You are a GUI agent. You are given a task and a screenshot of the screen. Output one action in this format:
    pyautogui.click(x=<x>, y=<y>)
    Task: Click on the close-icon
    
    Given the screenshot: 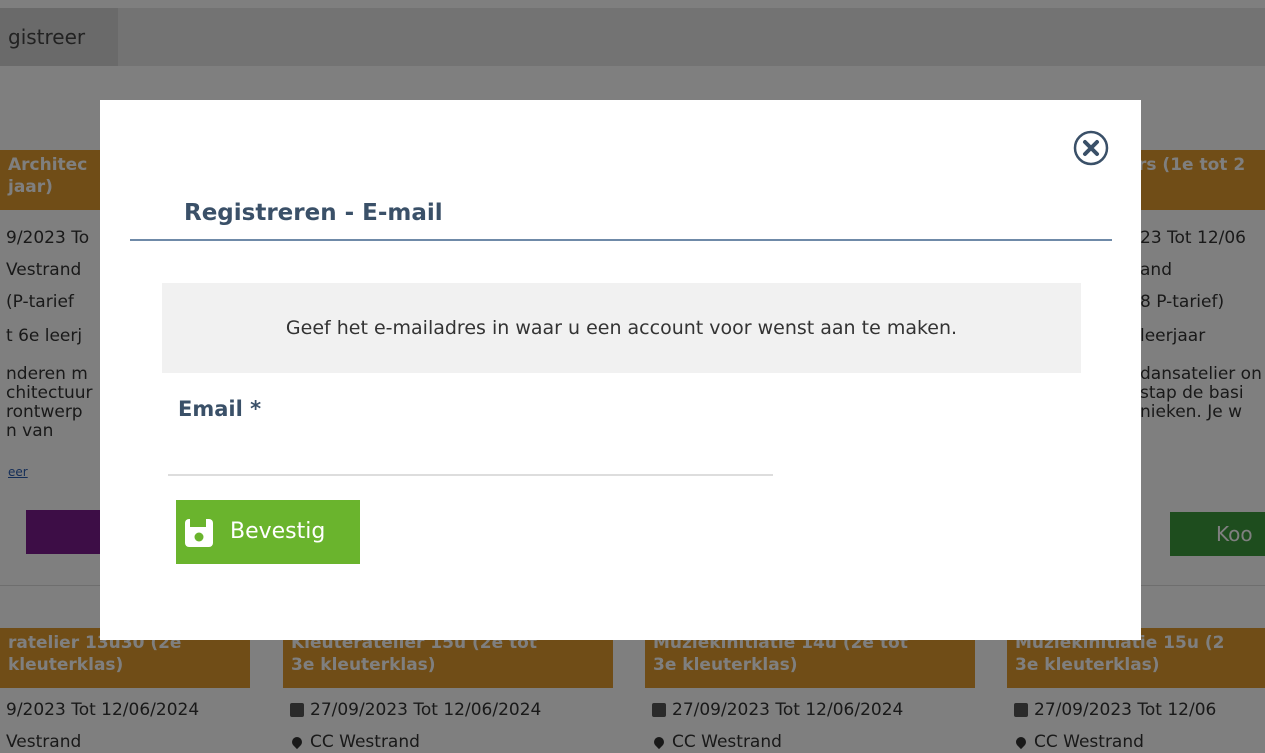 What is the action you would take?
    pyautogui.click(x=1091, y=148)
    